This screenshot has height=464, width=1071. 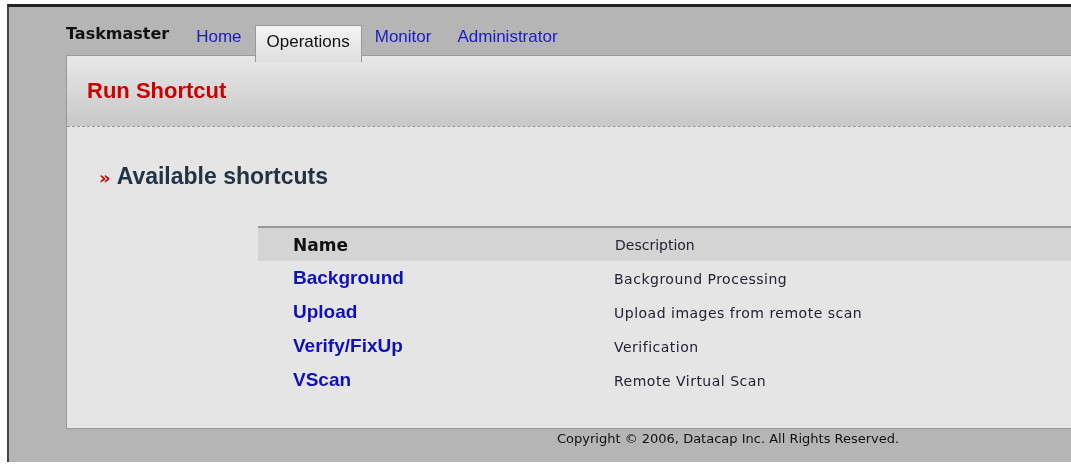 What do you see at coordinates (157, 91) in the screenshot?
I see `page-title: Run Shortcut` at bounding box center [157, 91].